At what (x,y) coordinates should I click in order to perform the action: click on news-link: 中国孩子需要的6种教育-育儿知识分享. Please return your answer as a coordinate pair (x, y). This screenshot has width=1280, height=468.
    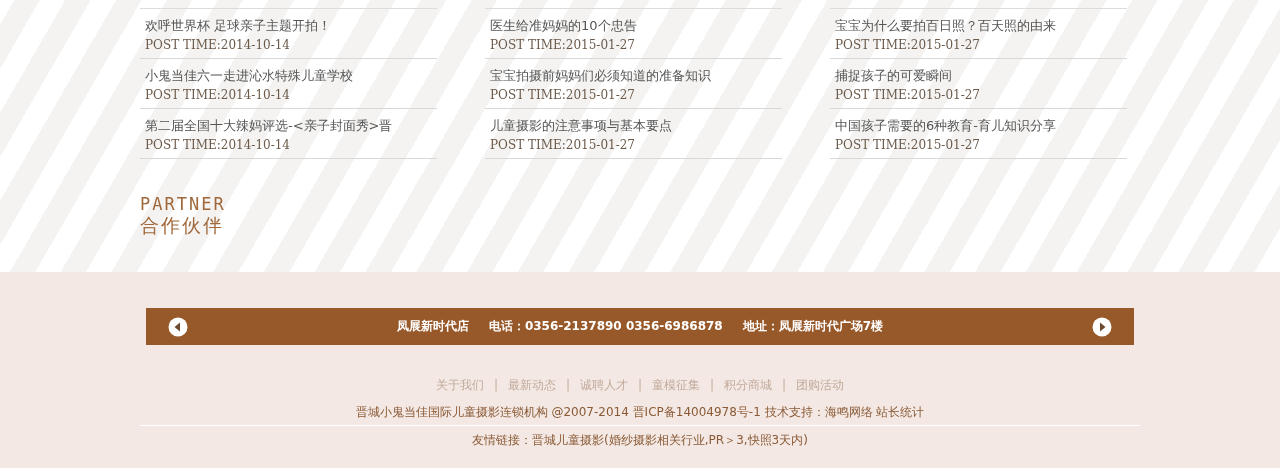
    Looking at the image, I should click on (981, 126).